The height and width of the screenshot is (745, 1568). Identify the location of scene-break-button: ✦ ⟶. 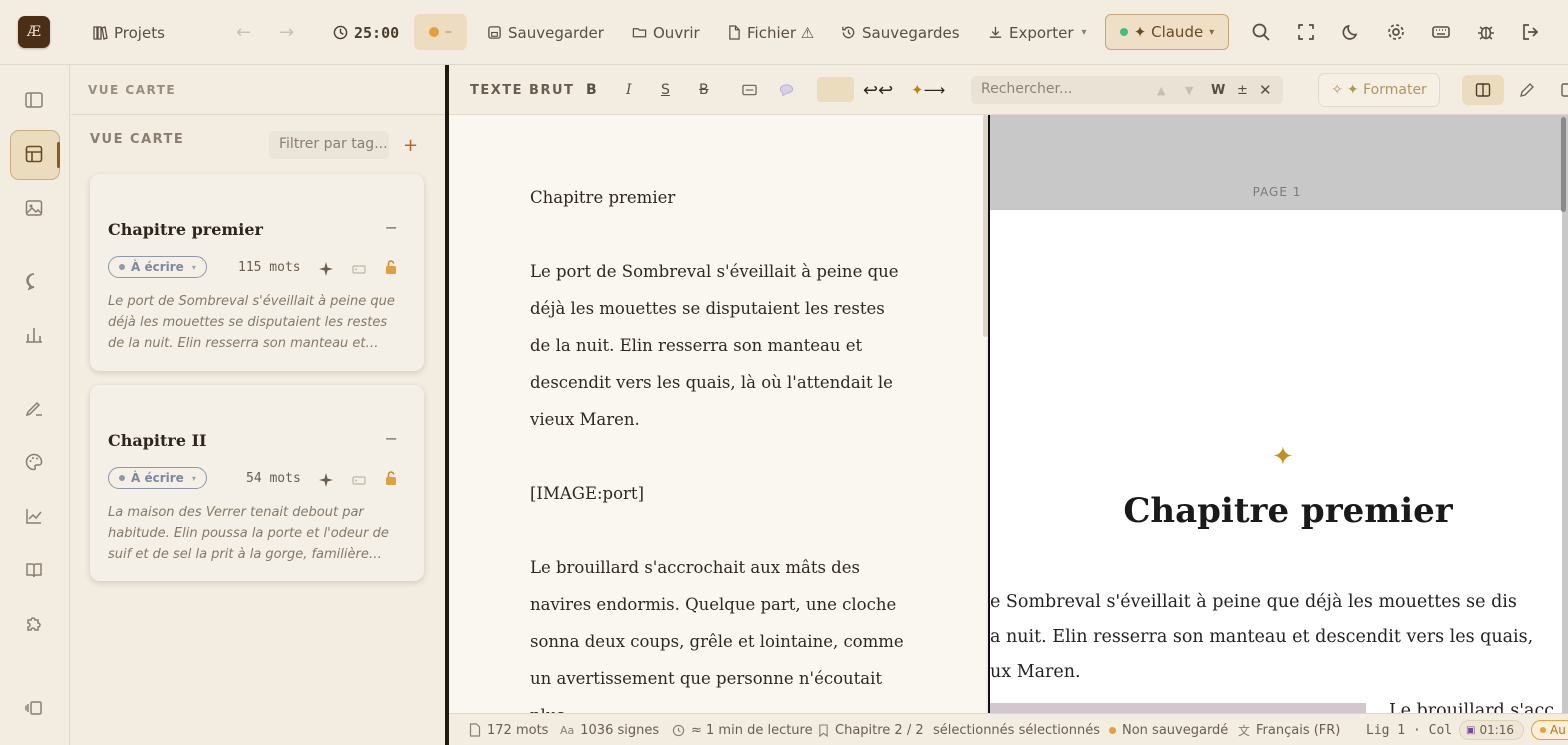
(928, 90).